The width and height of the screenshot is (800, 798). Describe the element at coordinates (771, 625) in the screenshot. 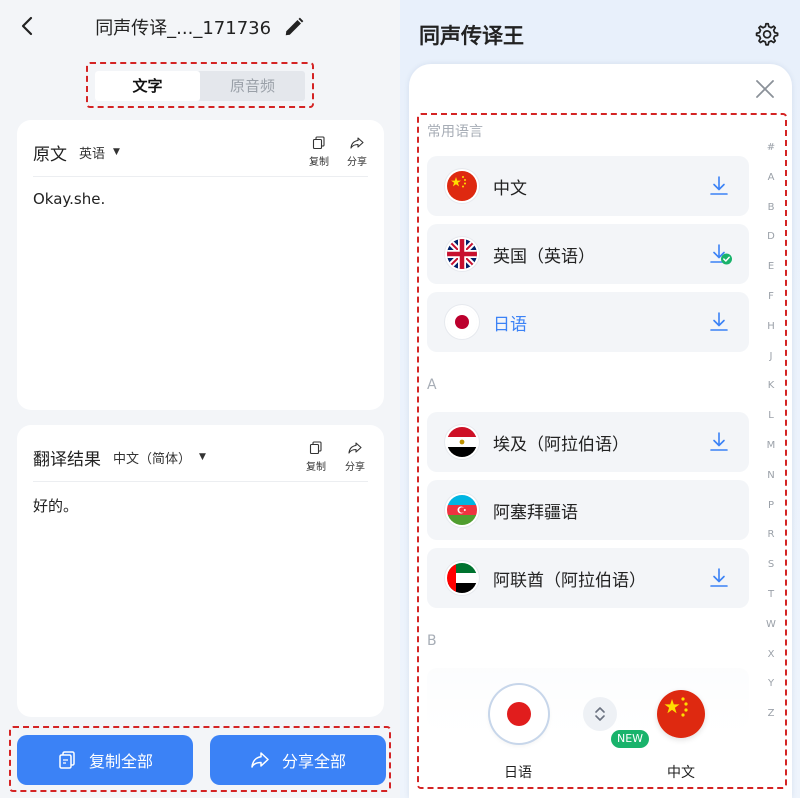

I see `index-letter: W` at that location.